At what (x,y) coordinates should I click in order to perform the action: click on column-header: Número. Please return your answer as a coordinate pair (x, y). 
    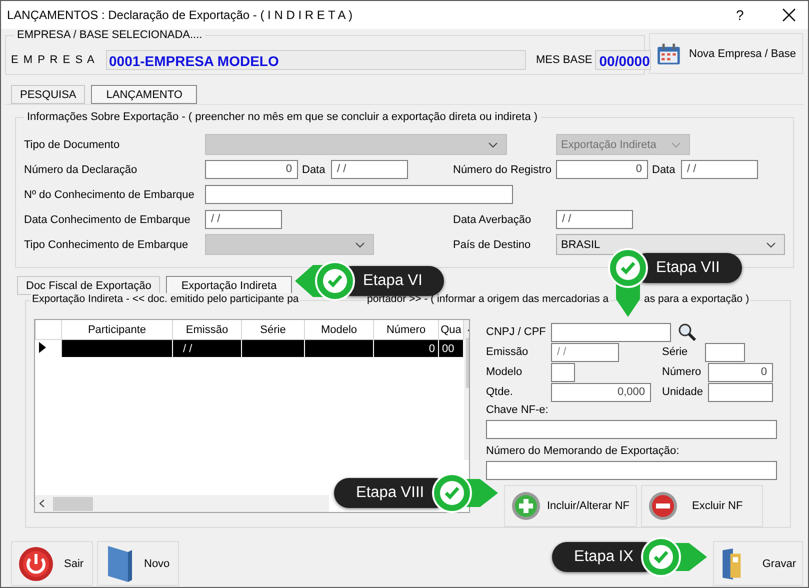
    Looking at the image, I should click on (406, 330).